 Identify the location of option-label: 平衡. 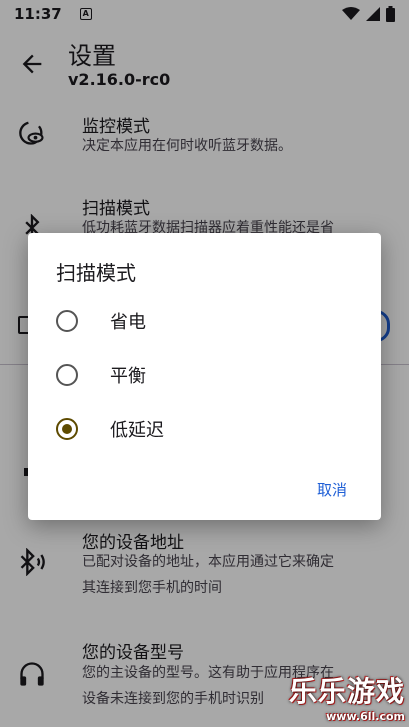
(128, 376).